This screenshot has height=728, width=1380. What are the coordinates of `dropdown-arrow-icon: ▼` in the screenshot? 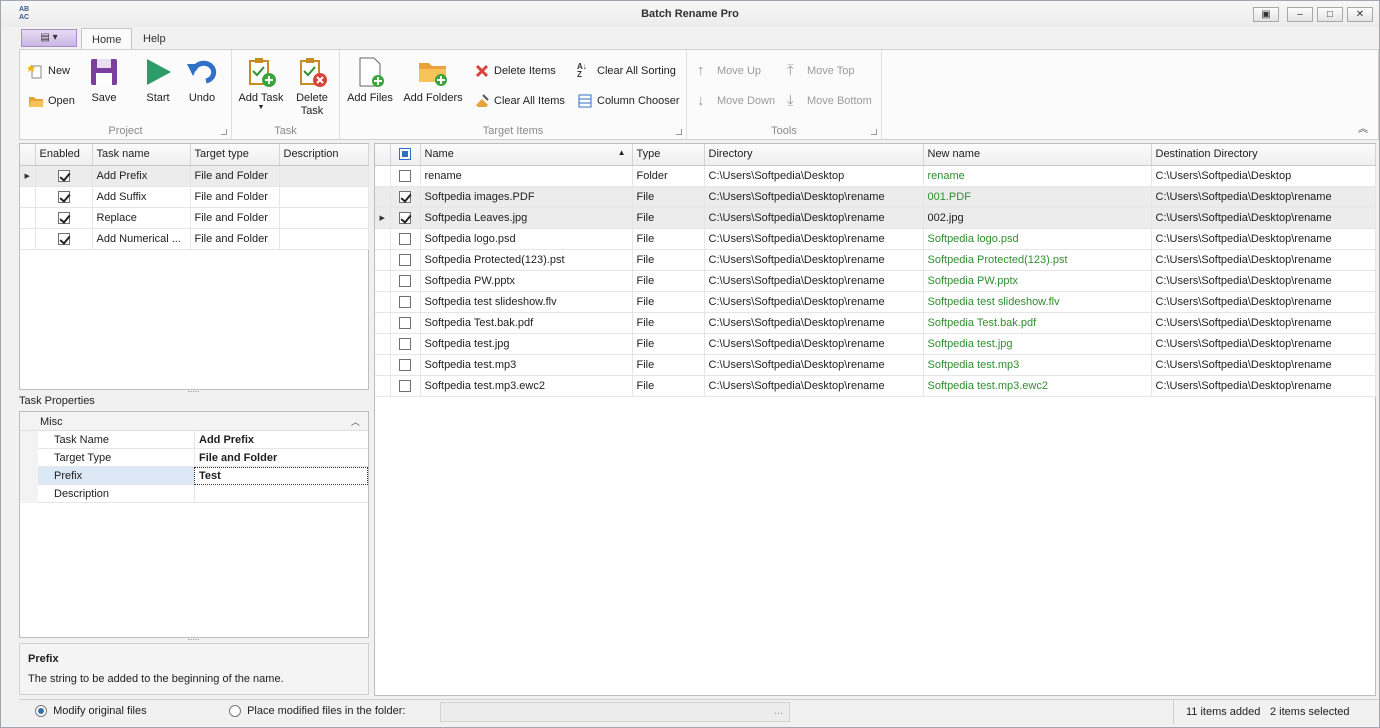 It's located at (261, 107).